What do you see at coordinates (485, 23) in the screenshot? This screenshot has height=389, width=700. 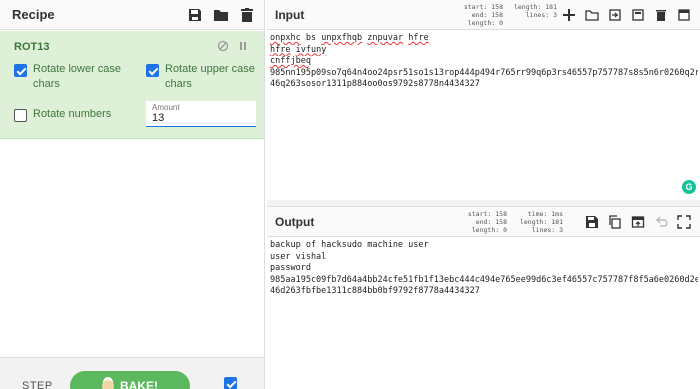 I see `input-sel-length: length: 0` at bounding box center [485, 23].